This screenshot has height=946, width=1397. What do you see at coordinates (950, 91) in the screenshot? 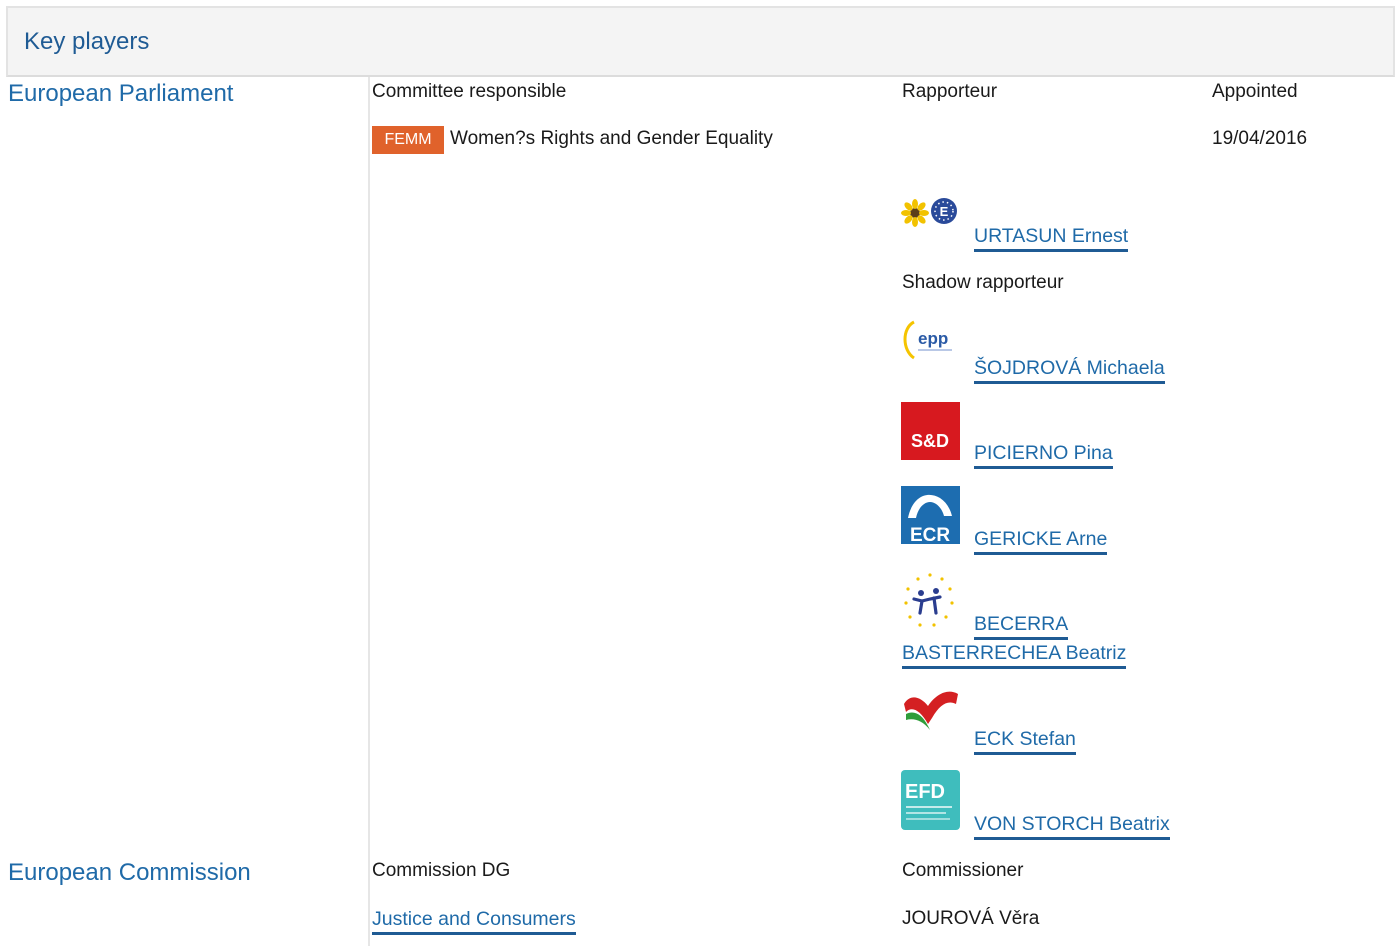
I see `rapporteur-header: Rapporteur` at bounding box center [950, 91].